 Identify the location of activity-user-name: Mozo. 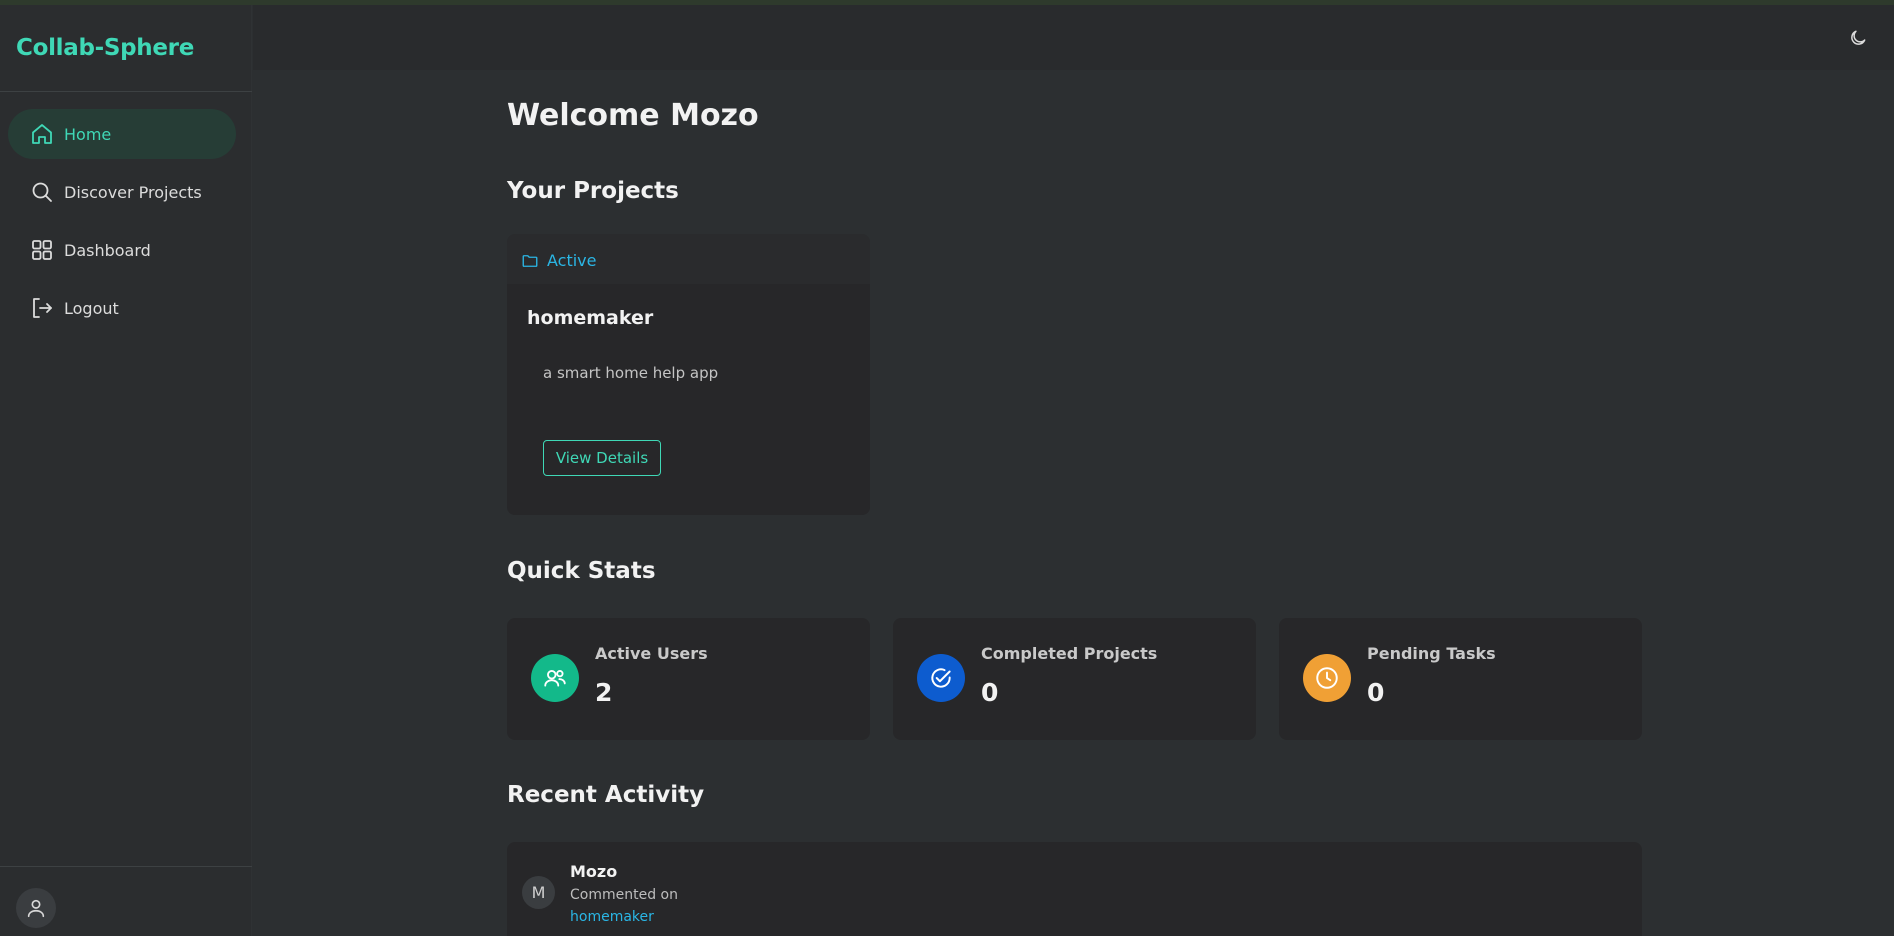
(594, 871).